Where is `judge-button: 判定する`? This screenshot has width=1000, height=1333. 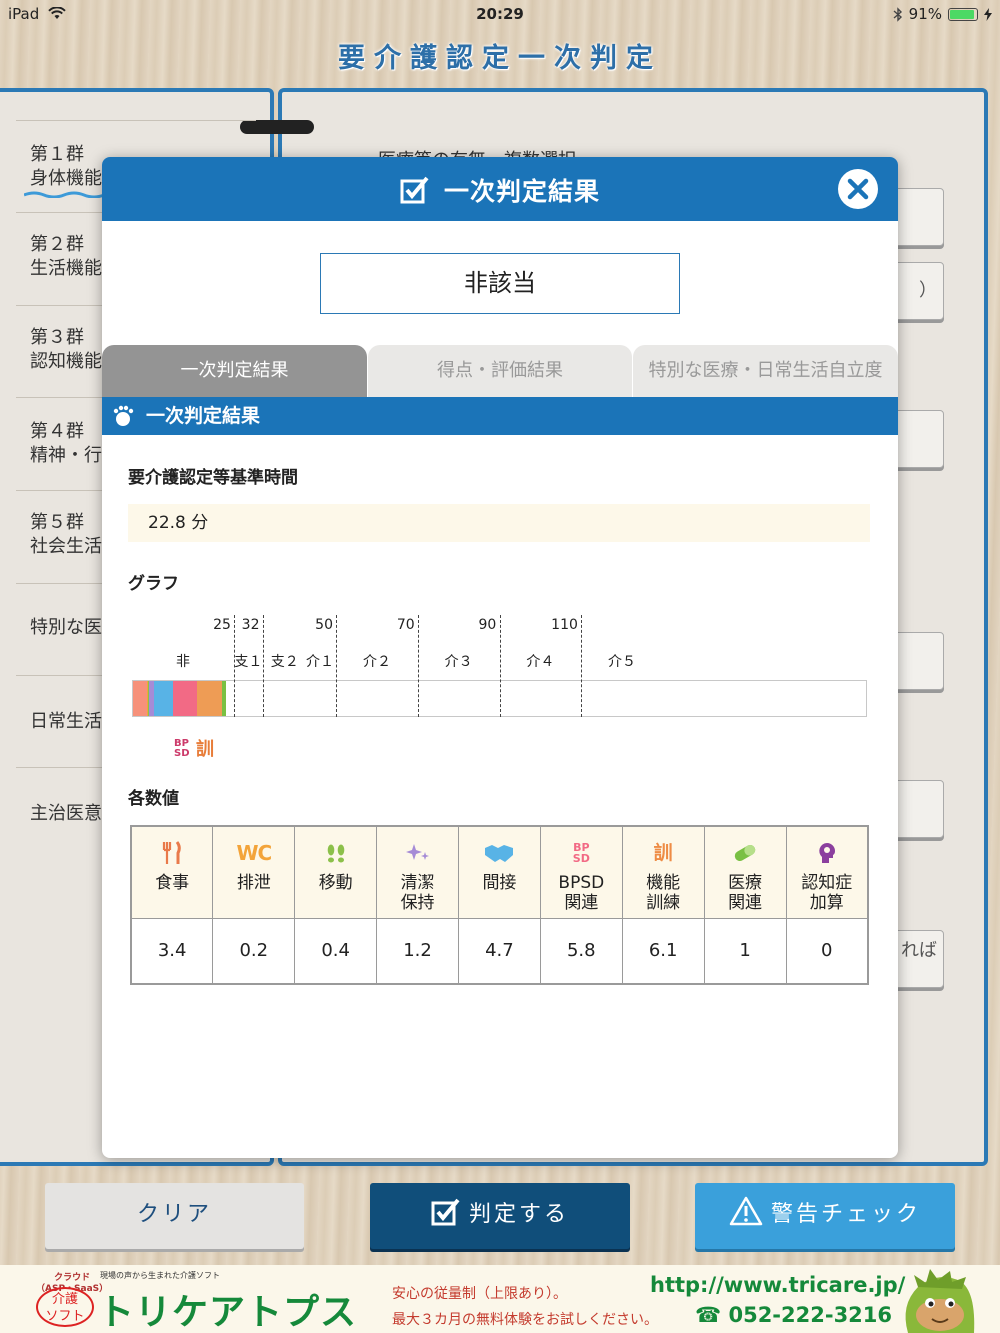
judge-button: 判定する is located at coordinates (500, 1216).